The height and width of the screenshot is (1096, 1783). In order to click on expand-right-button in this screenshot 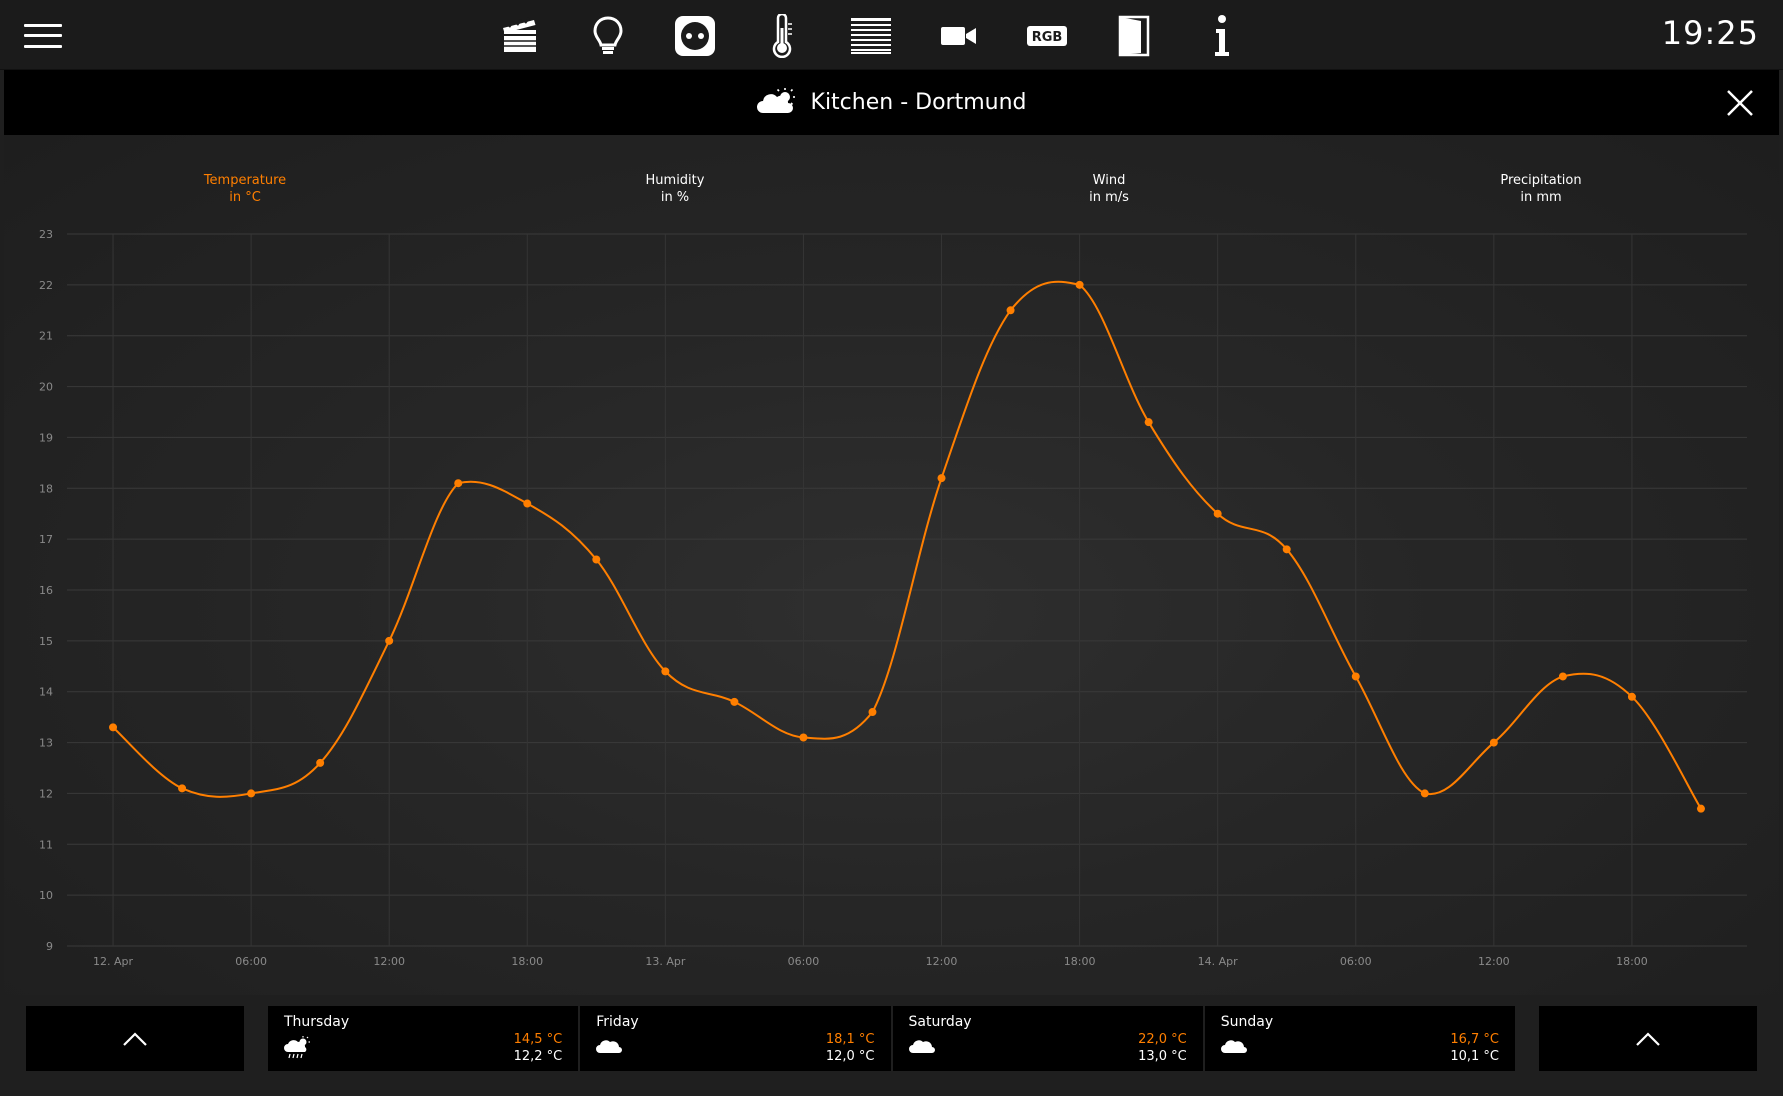, I will do `click(1648, 1038)`.